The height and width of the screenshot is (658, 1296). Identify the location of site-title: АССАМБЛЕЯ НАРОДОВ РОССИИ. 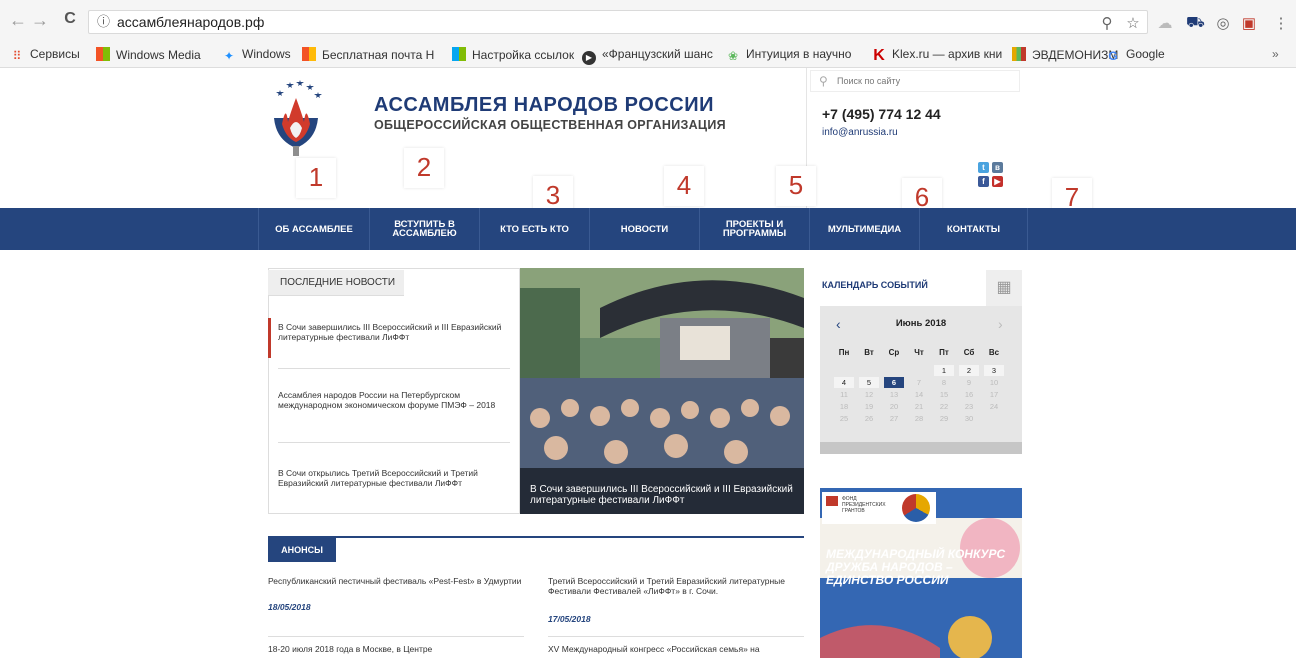
(544, 105).